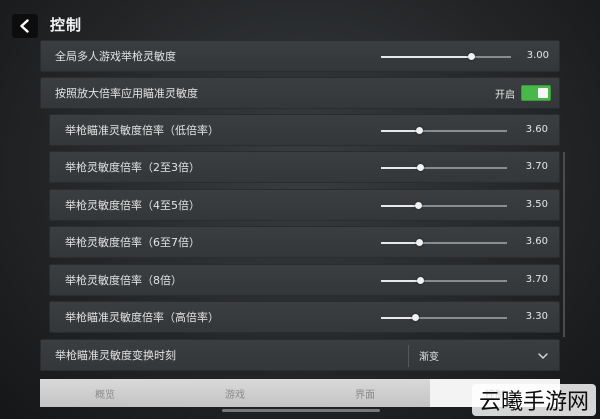 This screenshot has width=600, height=419. What do you see at coordinates (105, 393) in the screenshot?
I see `tab-overview: 概览` at bounding box center [105, 393].